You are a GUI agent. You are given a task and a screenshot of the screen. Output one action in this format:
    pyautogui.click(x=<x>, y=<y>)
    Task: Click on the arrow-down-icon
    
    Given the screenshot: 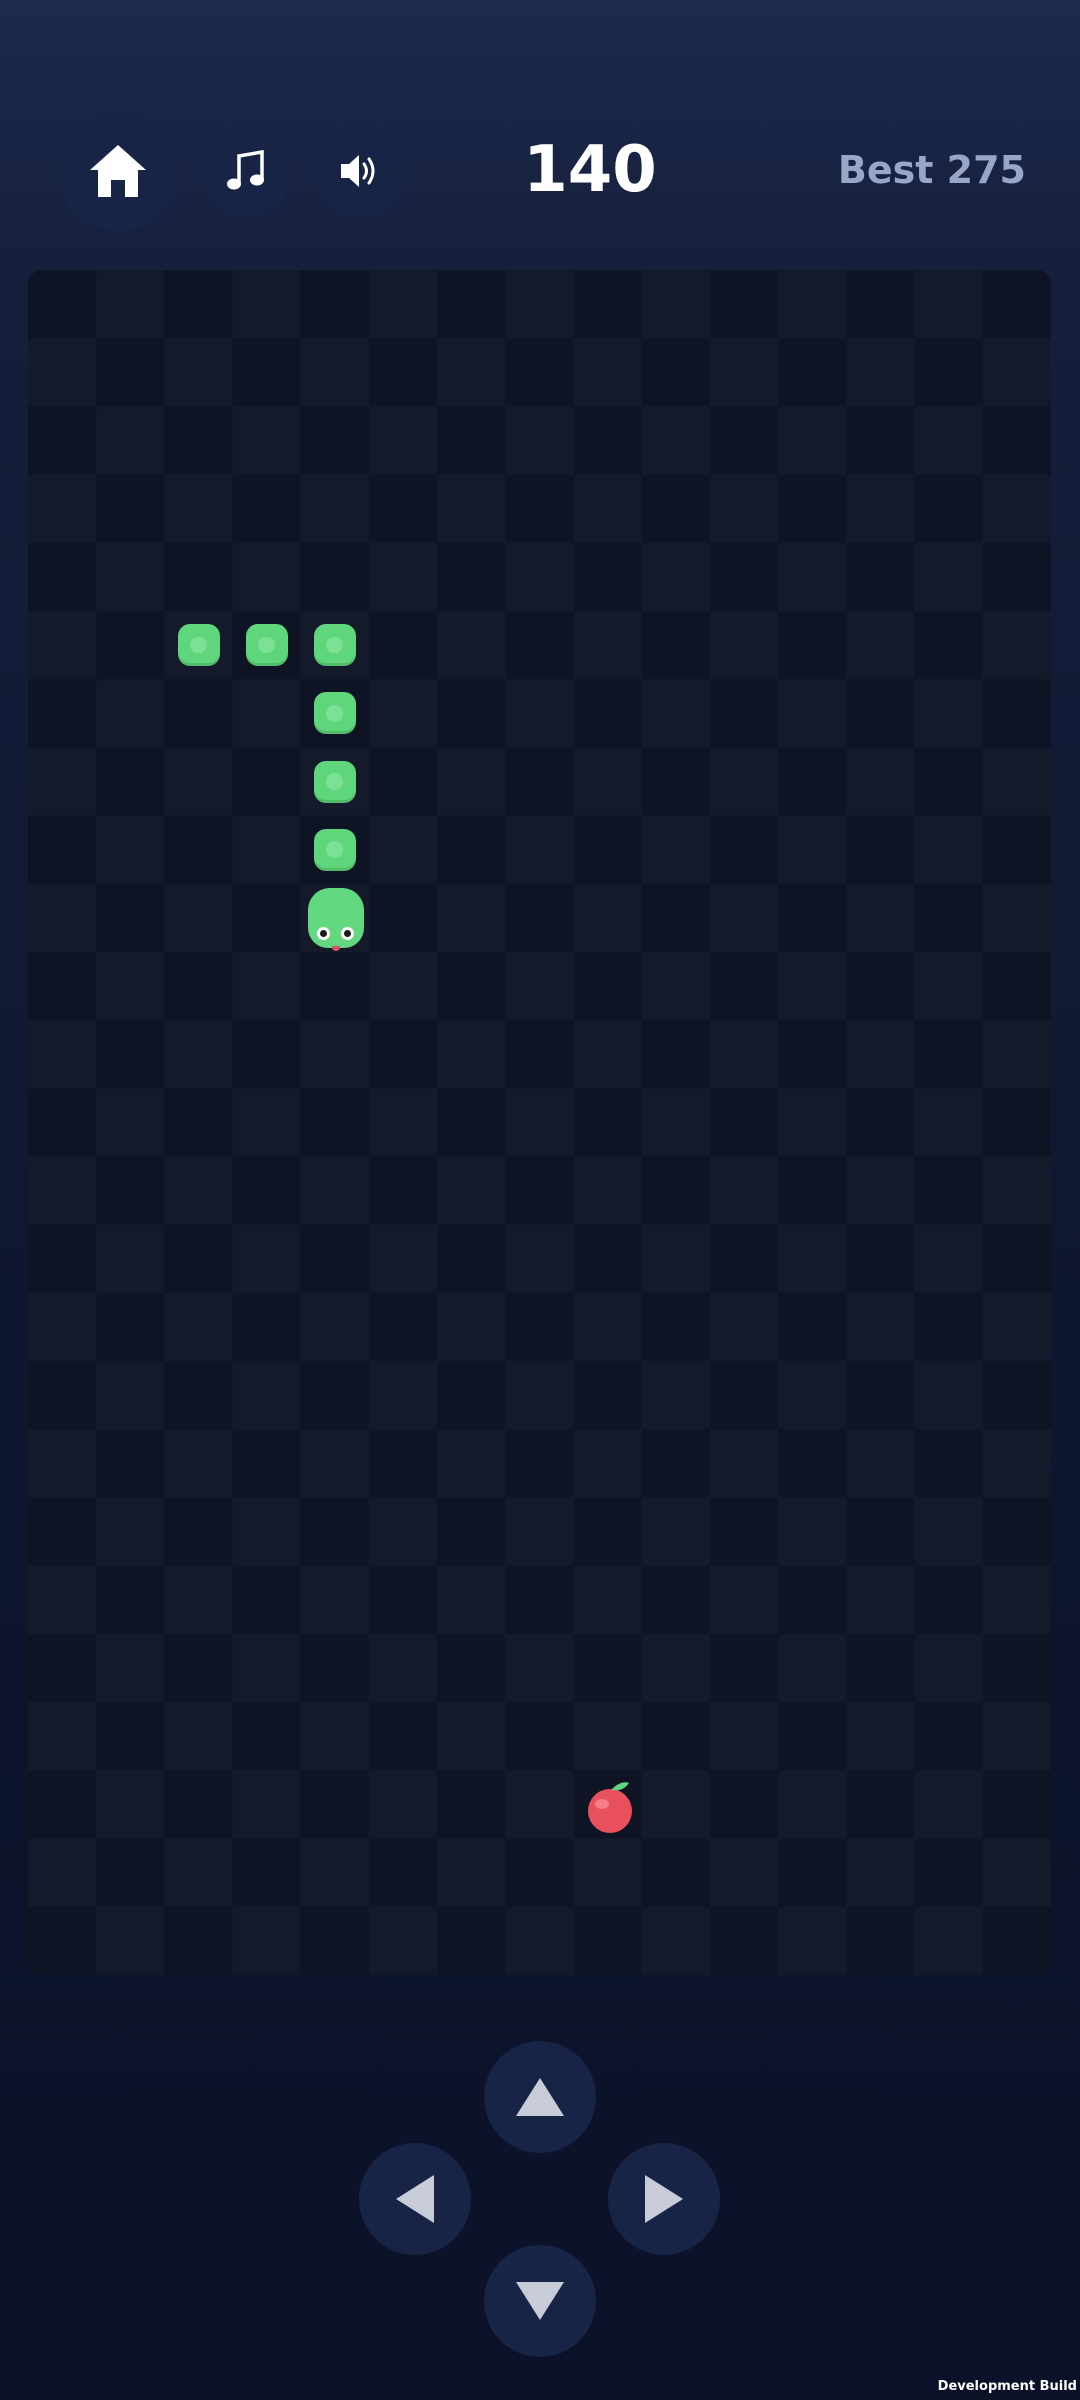 What is the action you would take?
    pyautogui.click(x=540, y=2301)
    